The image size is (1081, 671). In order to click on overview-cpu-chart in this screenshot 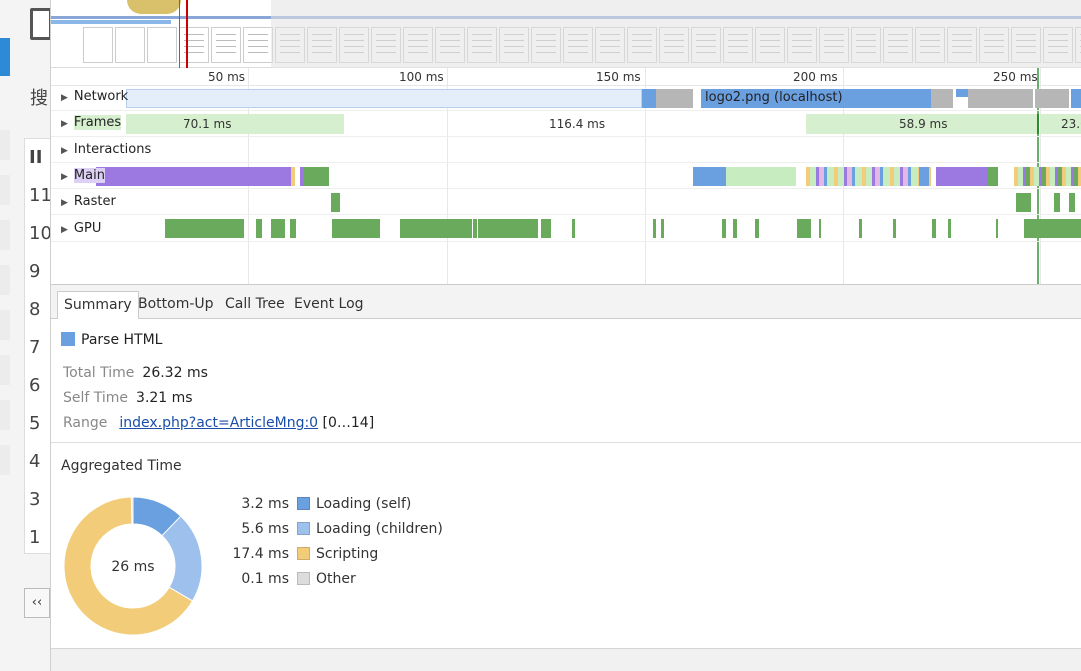, I will do `click(154, 7)`.